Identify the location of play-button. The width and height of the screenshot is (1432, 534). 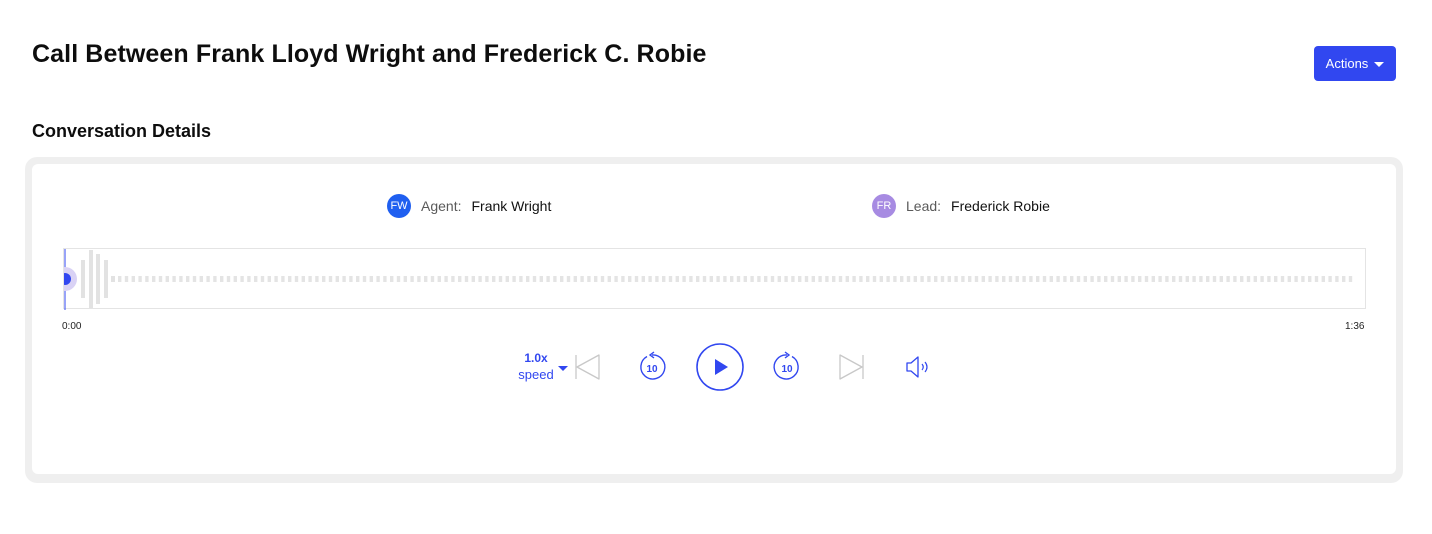
(720, 367).